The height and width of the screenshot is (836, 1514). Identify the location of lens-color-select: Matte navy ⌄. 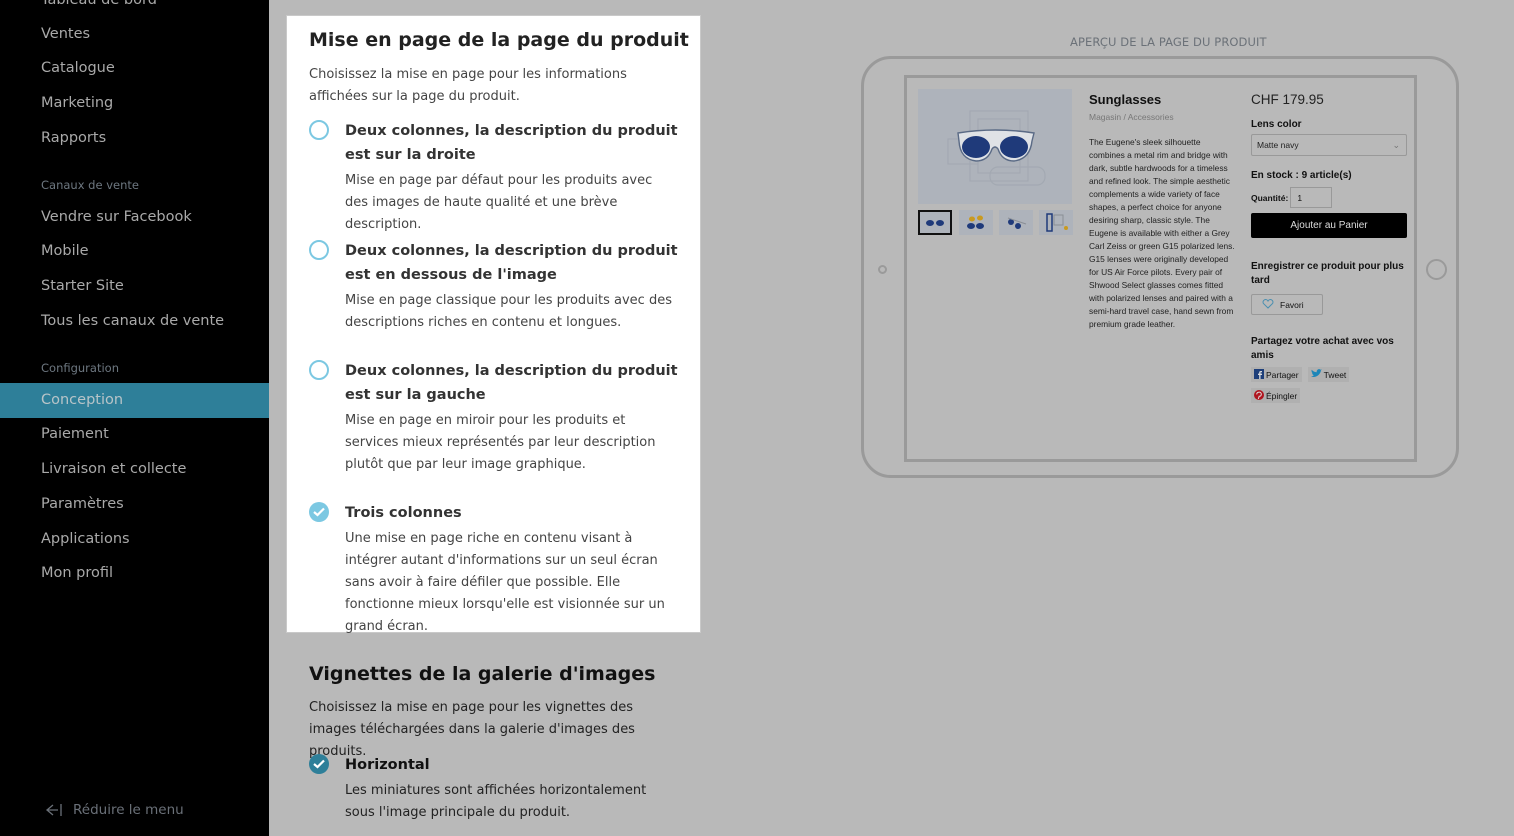
(1329, 145).